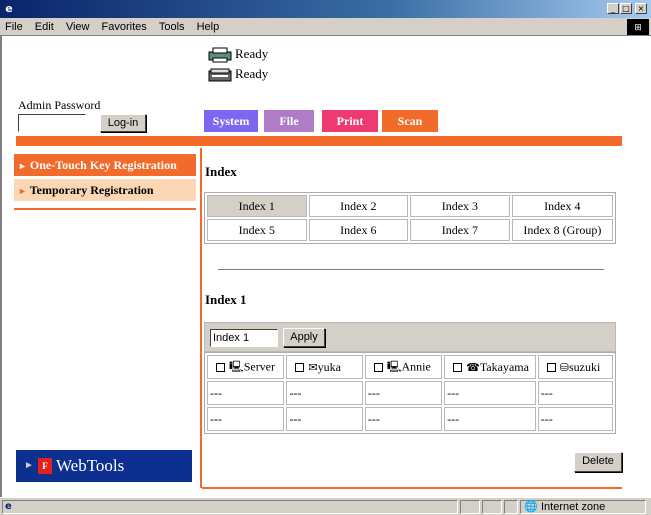  Describe the element at coordinates (319, 141) in the screenshot. I see `header-divider` at that location.